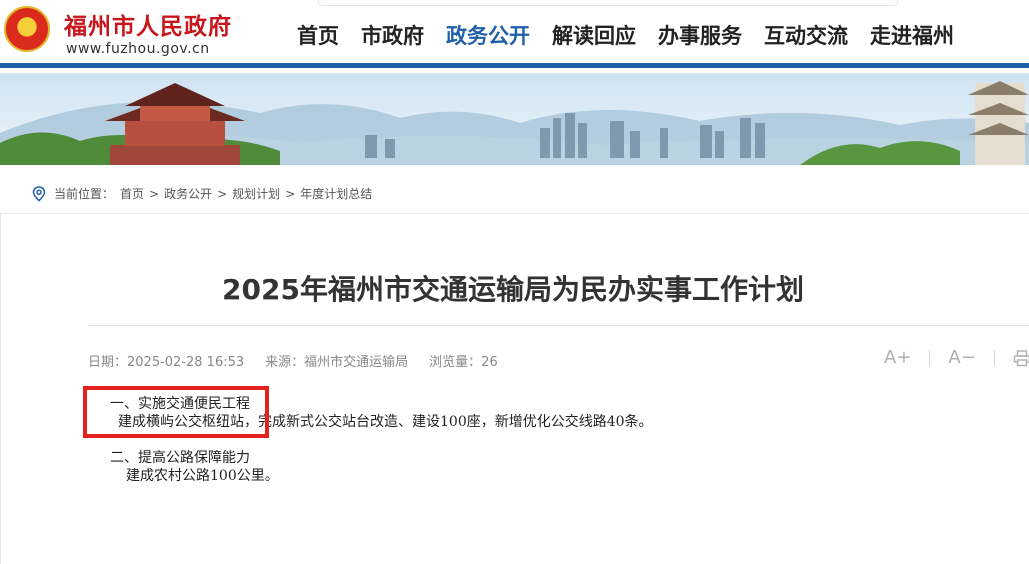  I want to click on site-name: 福州市人民政府, so click(148, 24).